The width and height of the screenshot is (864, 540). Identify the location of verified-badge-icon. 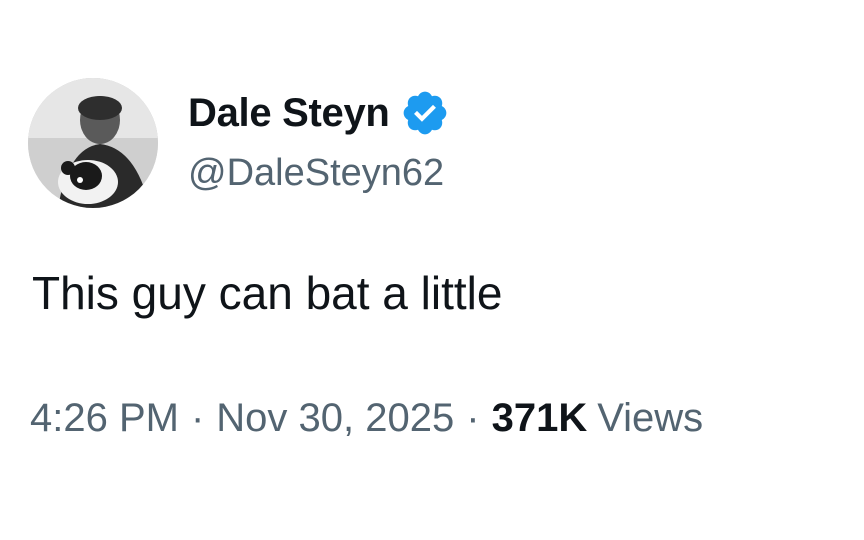
(425, 113).